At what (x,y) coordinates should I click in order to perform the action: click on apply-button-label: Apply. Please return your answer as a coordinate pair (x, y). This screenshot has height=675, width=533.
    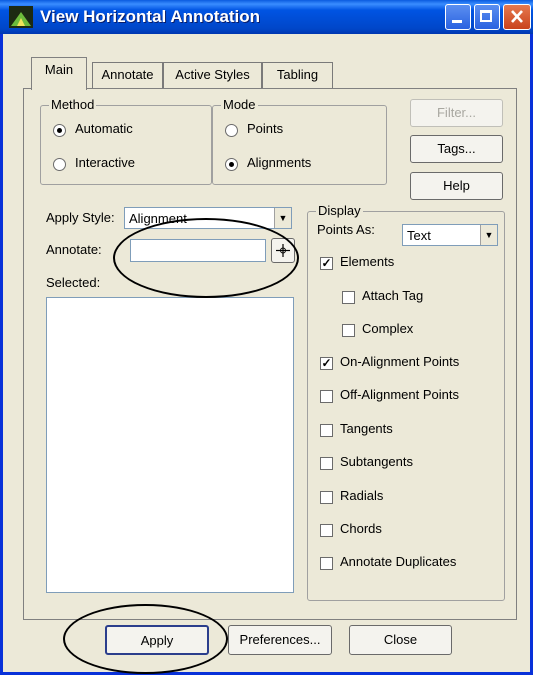
    Looking at the image, I should click on (157, 640).